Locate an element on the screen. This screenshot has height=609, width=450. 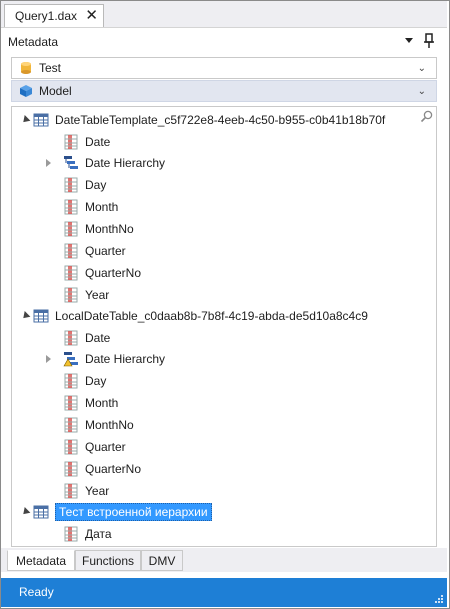
tree-column-node: Дата is located at coordinates (87, 534).